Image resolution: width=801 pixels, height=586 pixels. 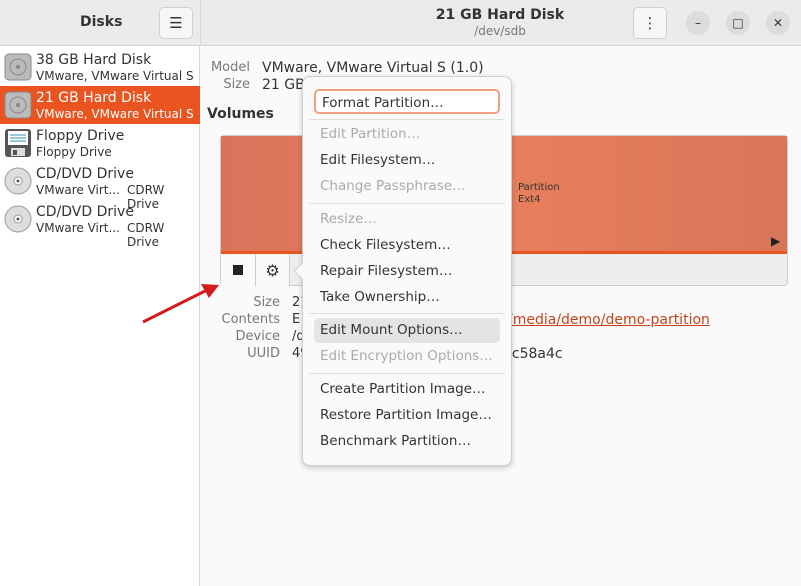 I want to click on drive-item-cdrom-2: CD/DVD Drive VMware Virt... CDRW Drive, so click(x=100, y=224).